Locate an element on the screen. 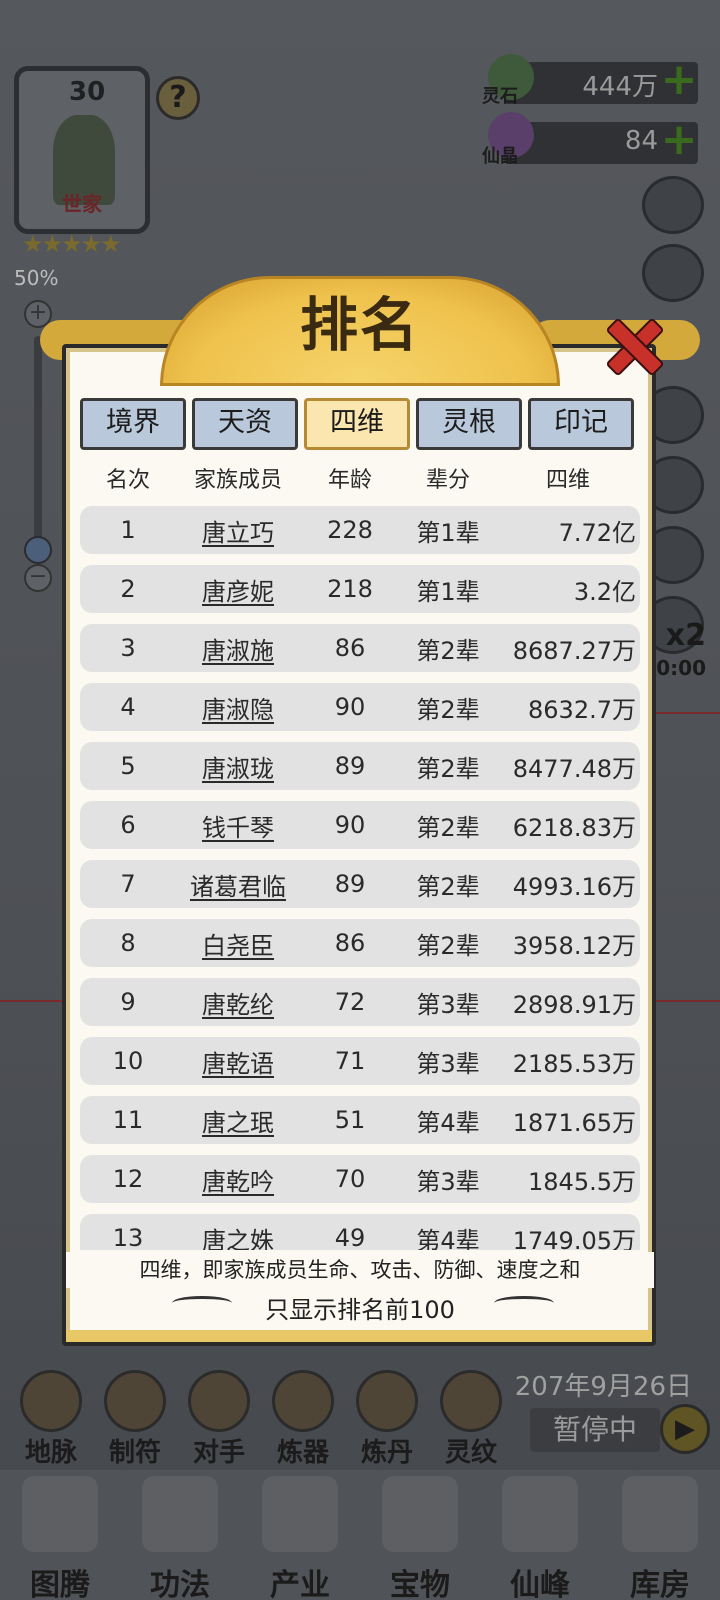 The image size is (720, 1600). func-lingwen-button: 灵纹 is located at coordinates (471, 1419).